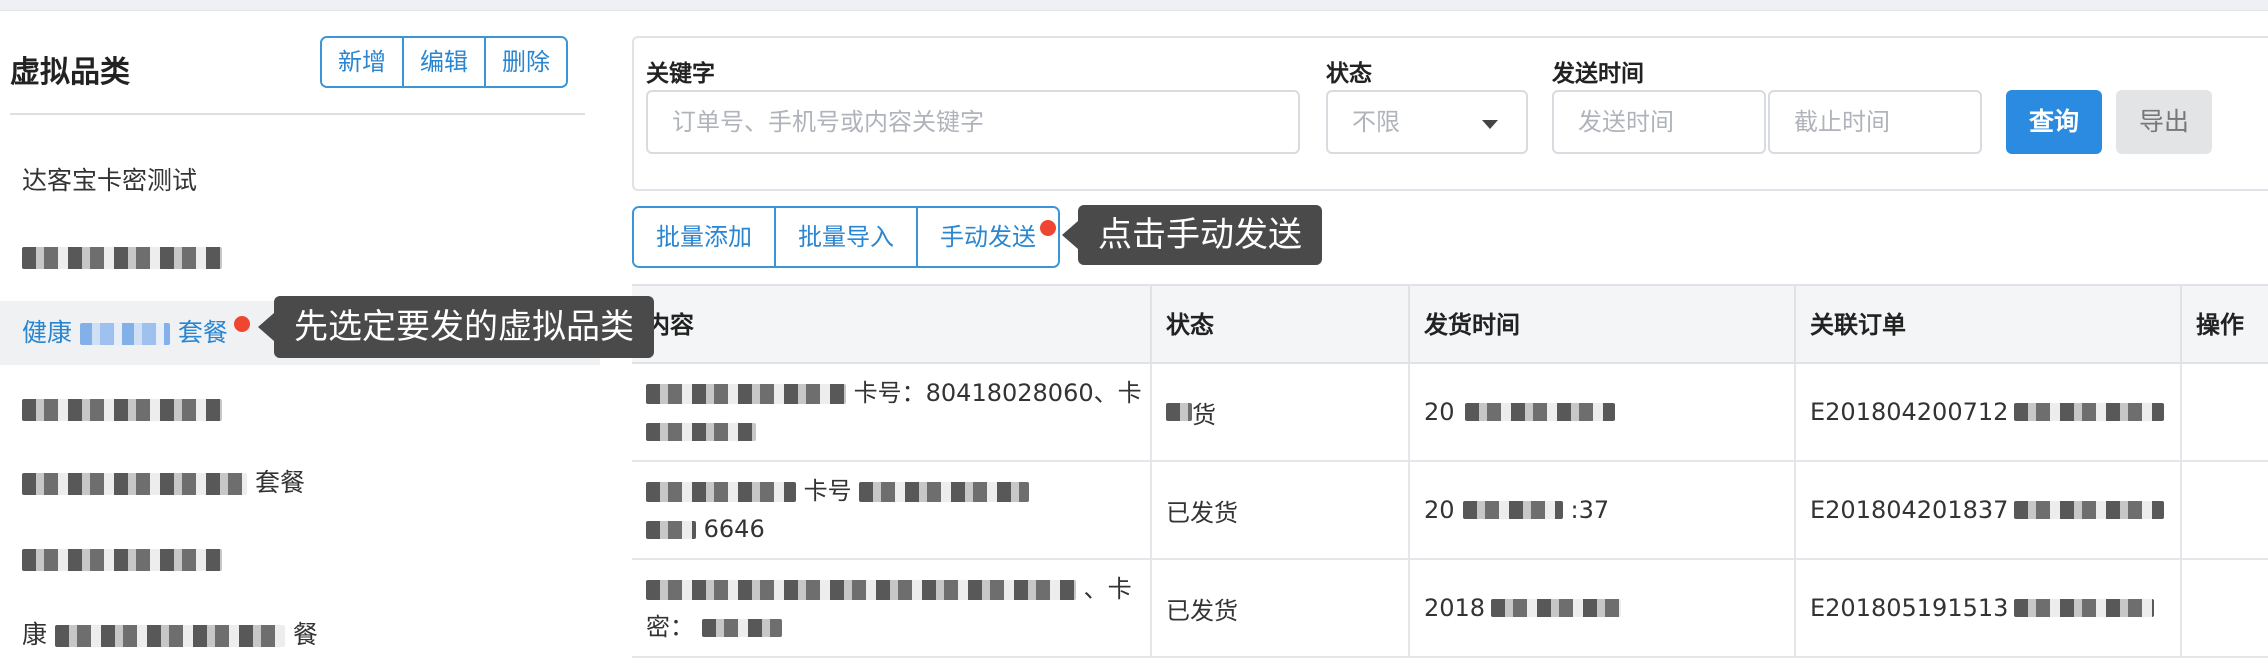  Describe the element at coordinates (670, 627) in the screenshot. I see `cell-content-text-2: 密：` at that location.